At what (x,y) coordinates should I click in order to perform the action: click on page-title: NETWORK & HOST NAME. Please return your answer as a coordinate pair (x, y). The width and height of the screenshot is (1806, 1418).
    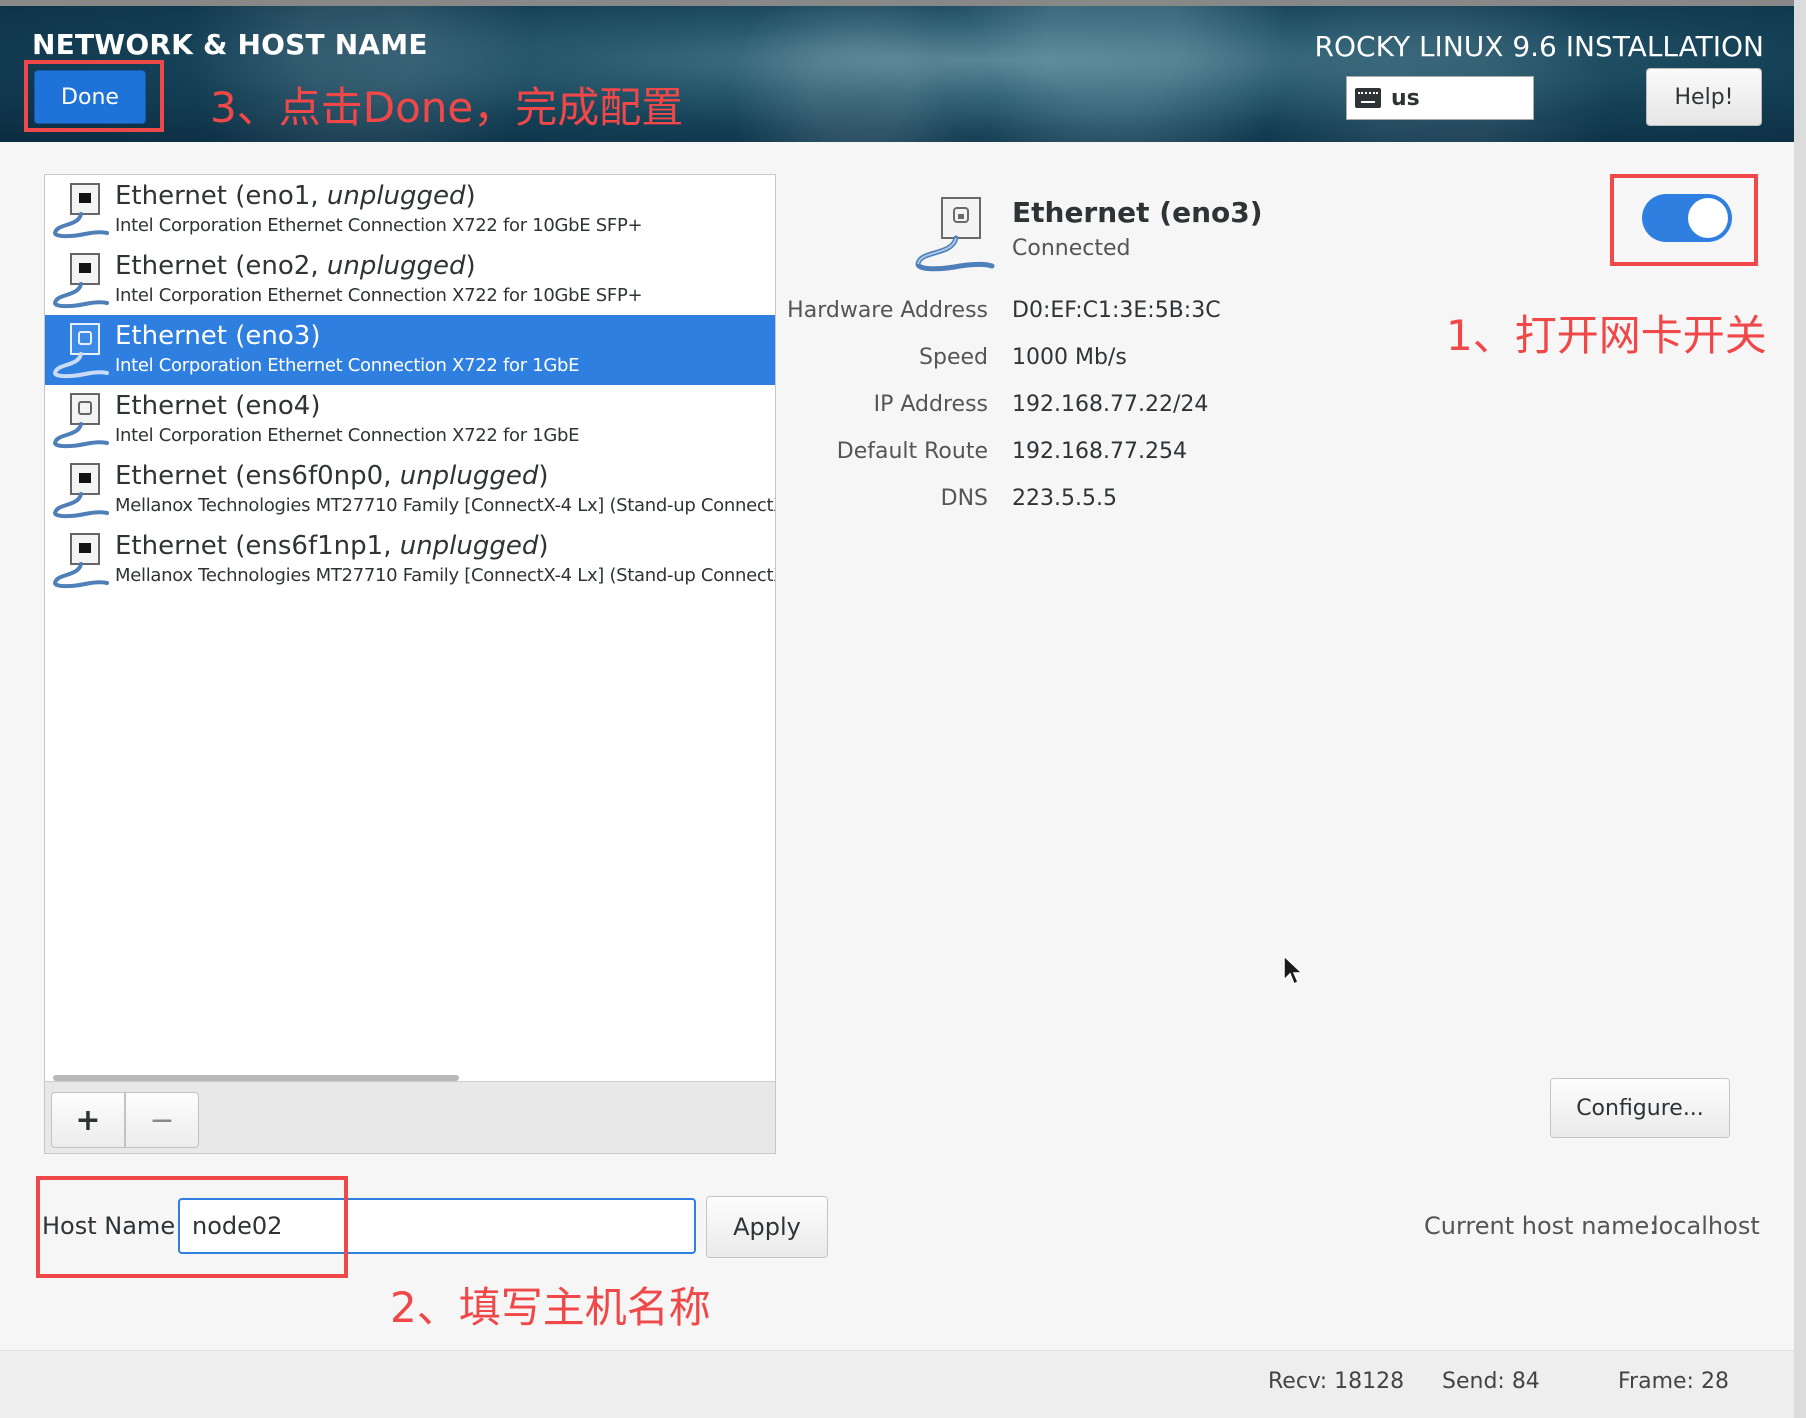
    Looking at the image, I should click on (230, 44).